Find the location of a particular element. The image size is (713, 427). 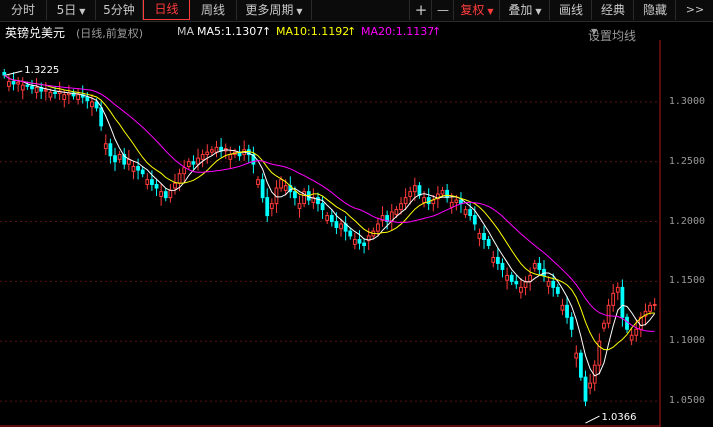

adjust-price-button: 复权 ▼ is located at coordinates (476, 10).